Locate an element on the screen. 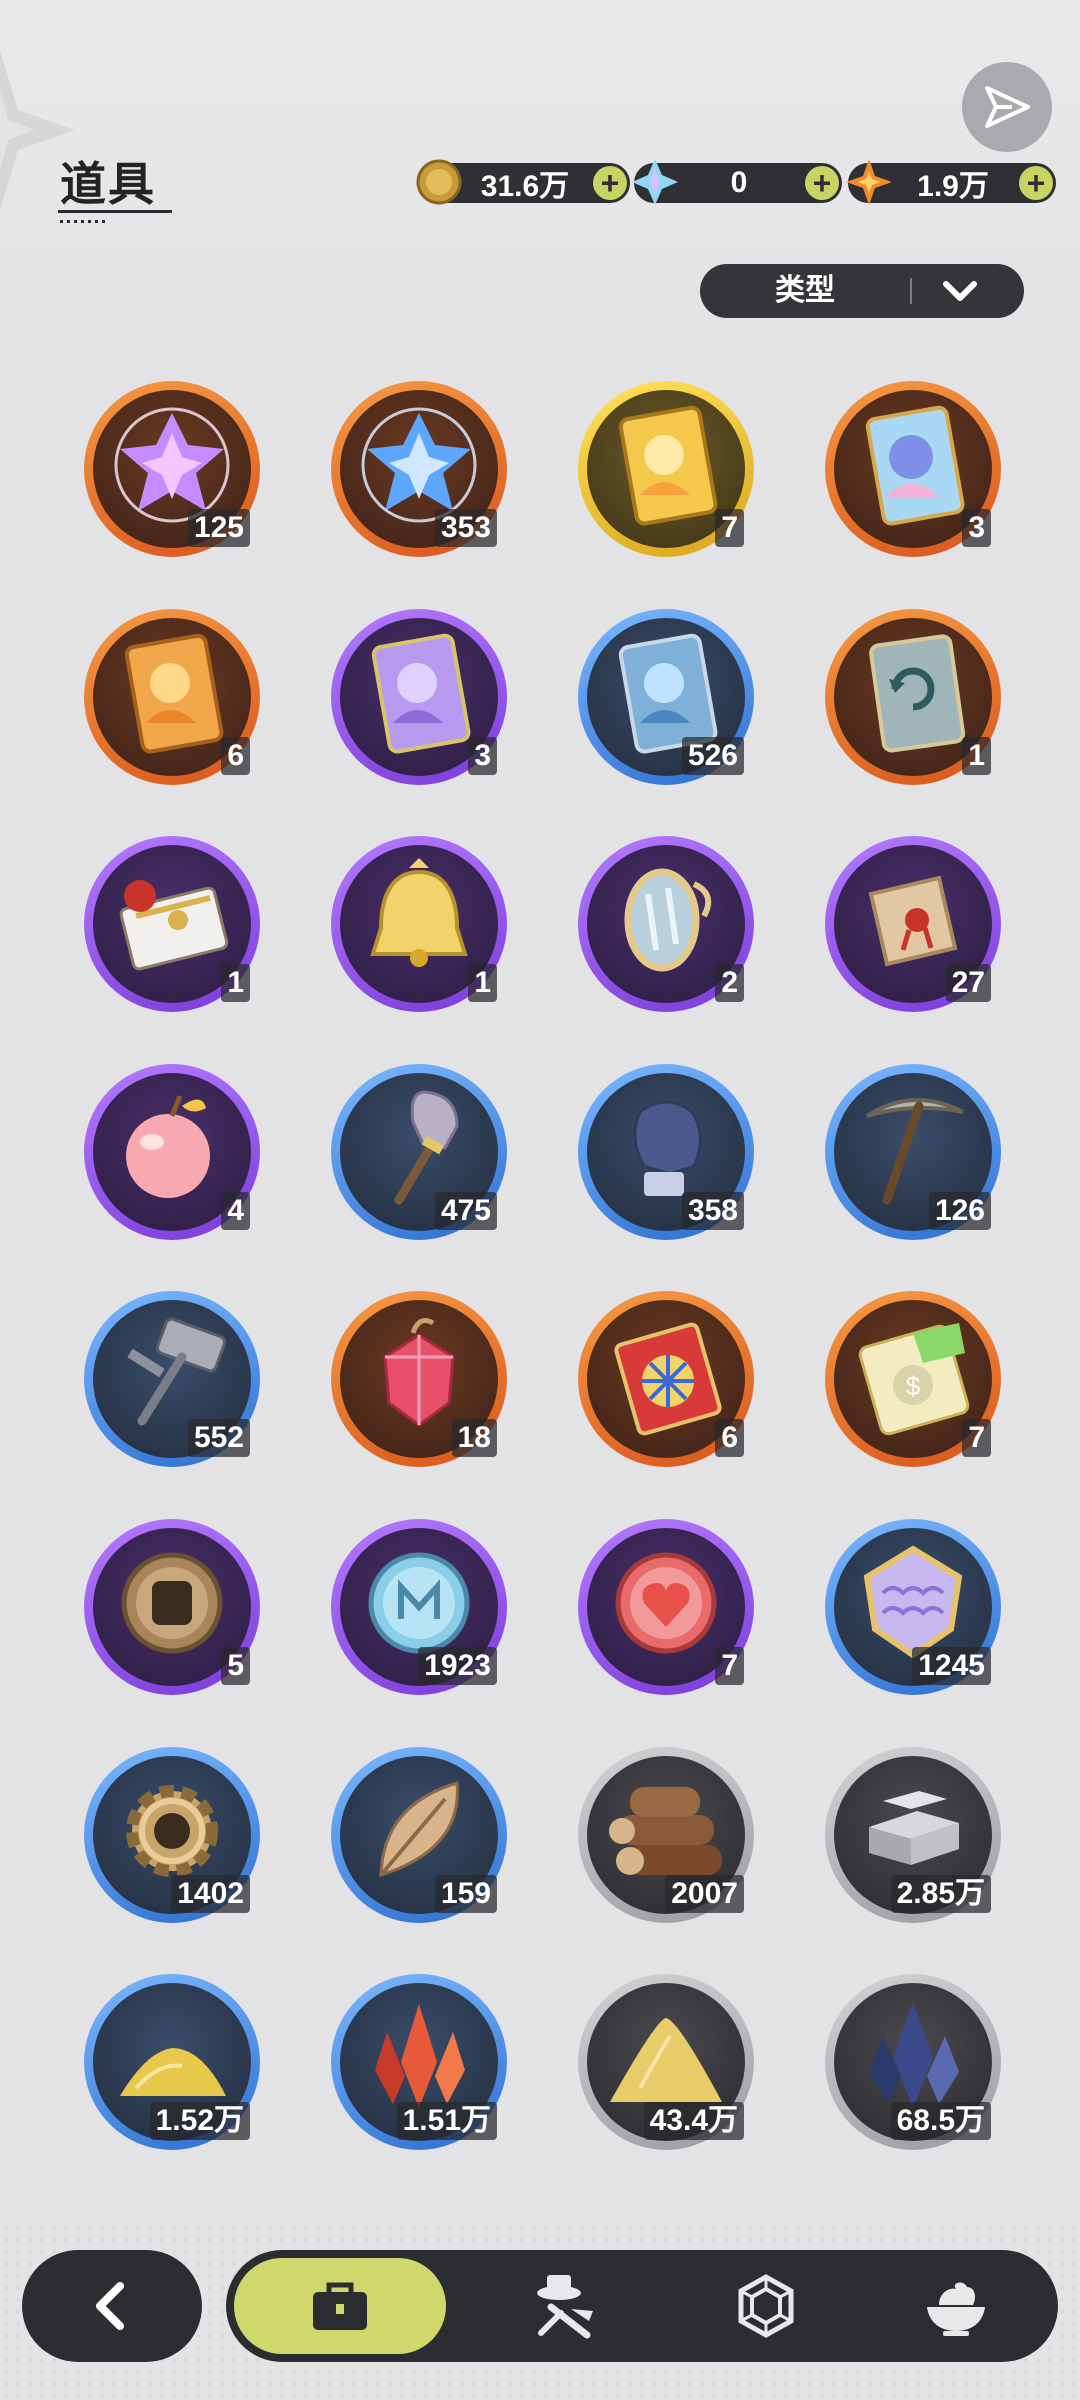 The height and width of the screenshot is (2400, 1080). page-title: 道具 is located at coordinates (108, 184).